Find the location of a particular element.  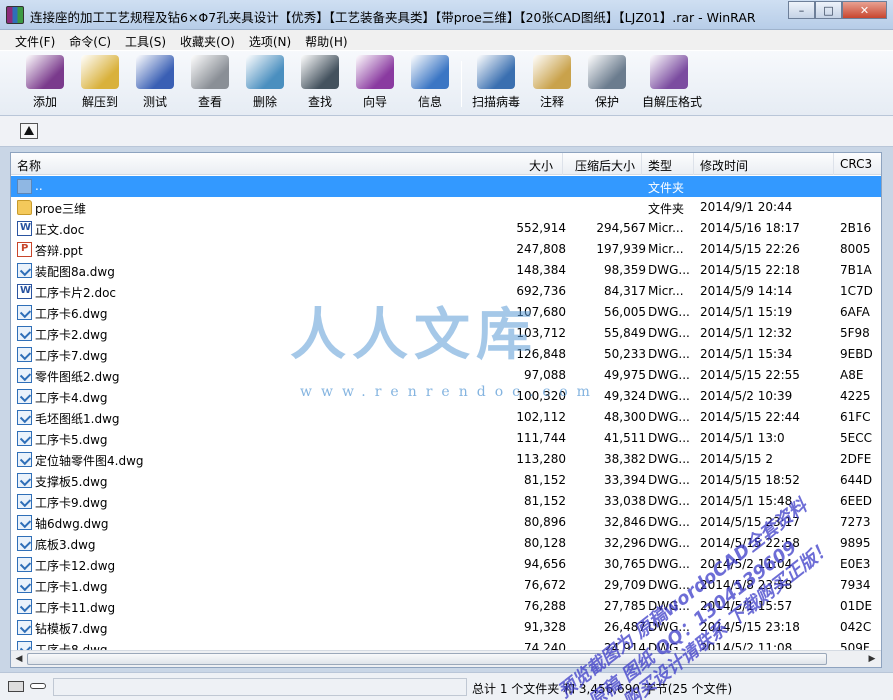

menu-options: 选项(N) is located at coordinates (270, 40).